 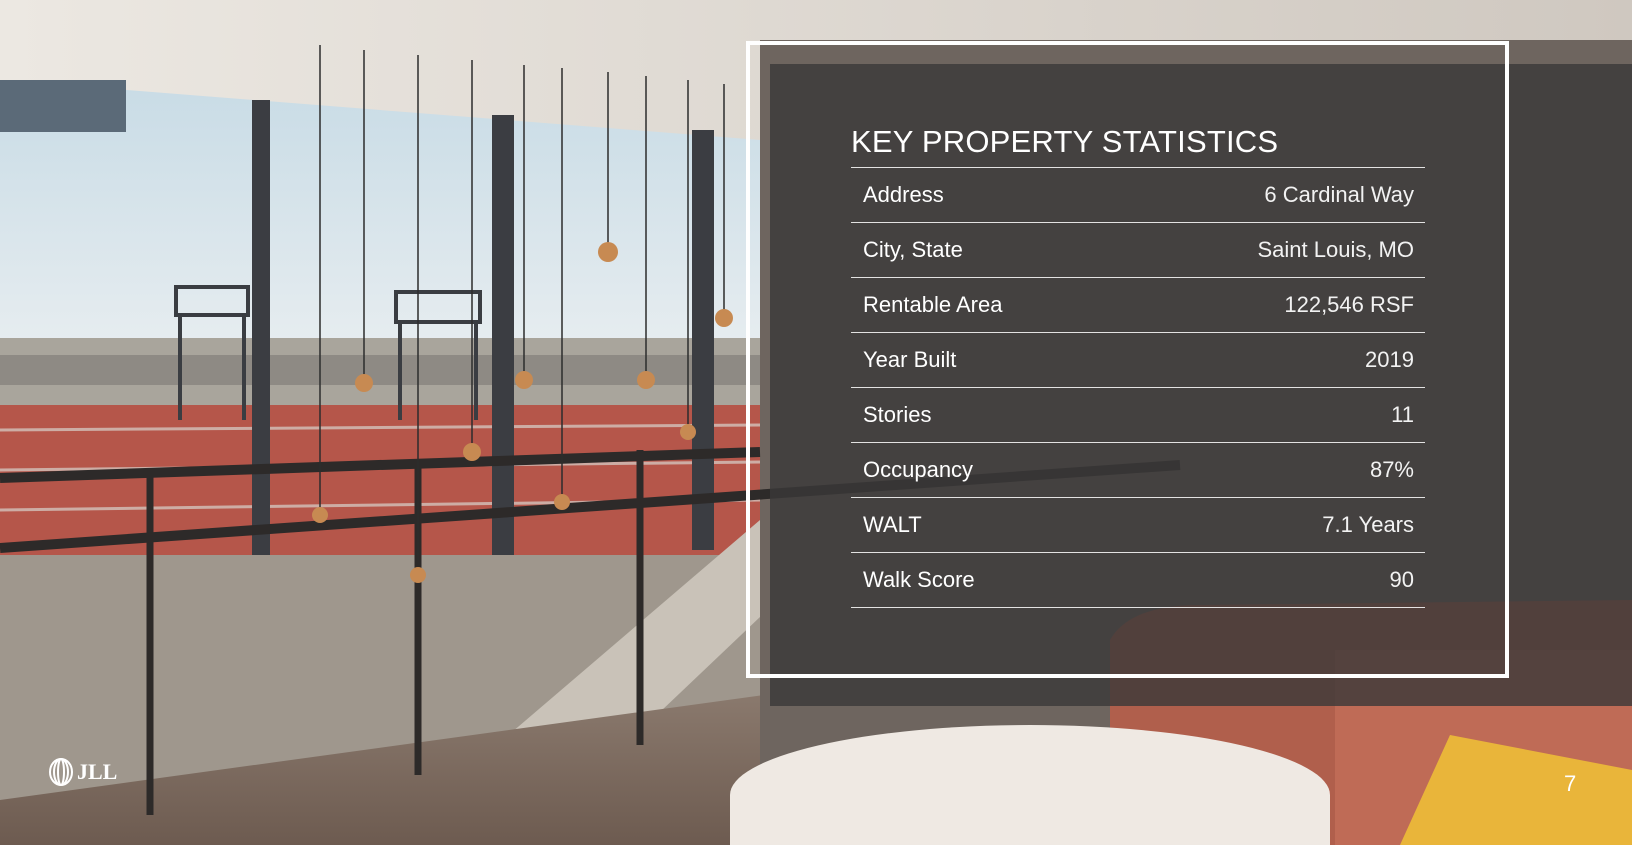 What do you see at coordinates (1138, 250) in the screenshot?
I see `stats-row-city-state: City, State Saint Louis, MO` at bounding box center [1138, 250].